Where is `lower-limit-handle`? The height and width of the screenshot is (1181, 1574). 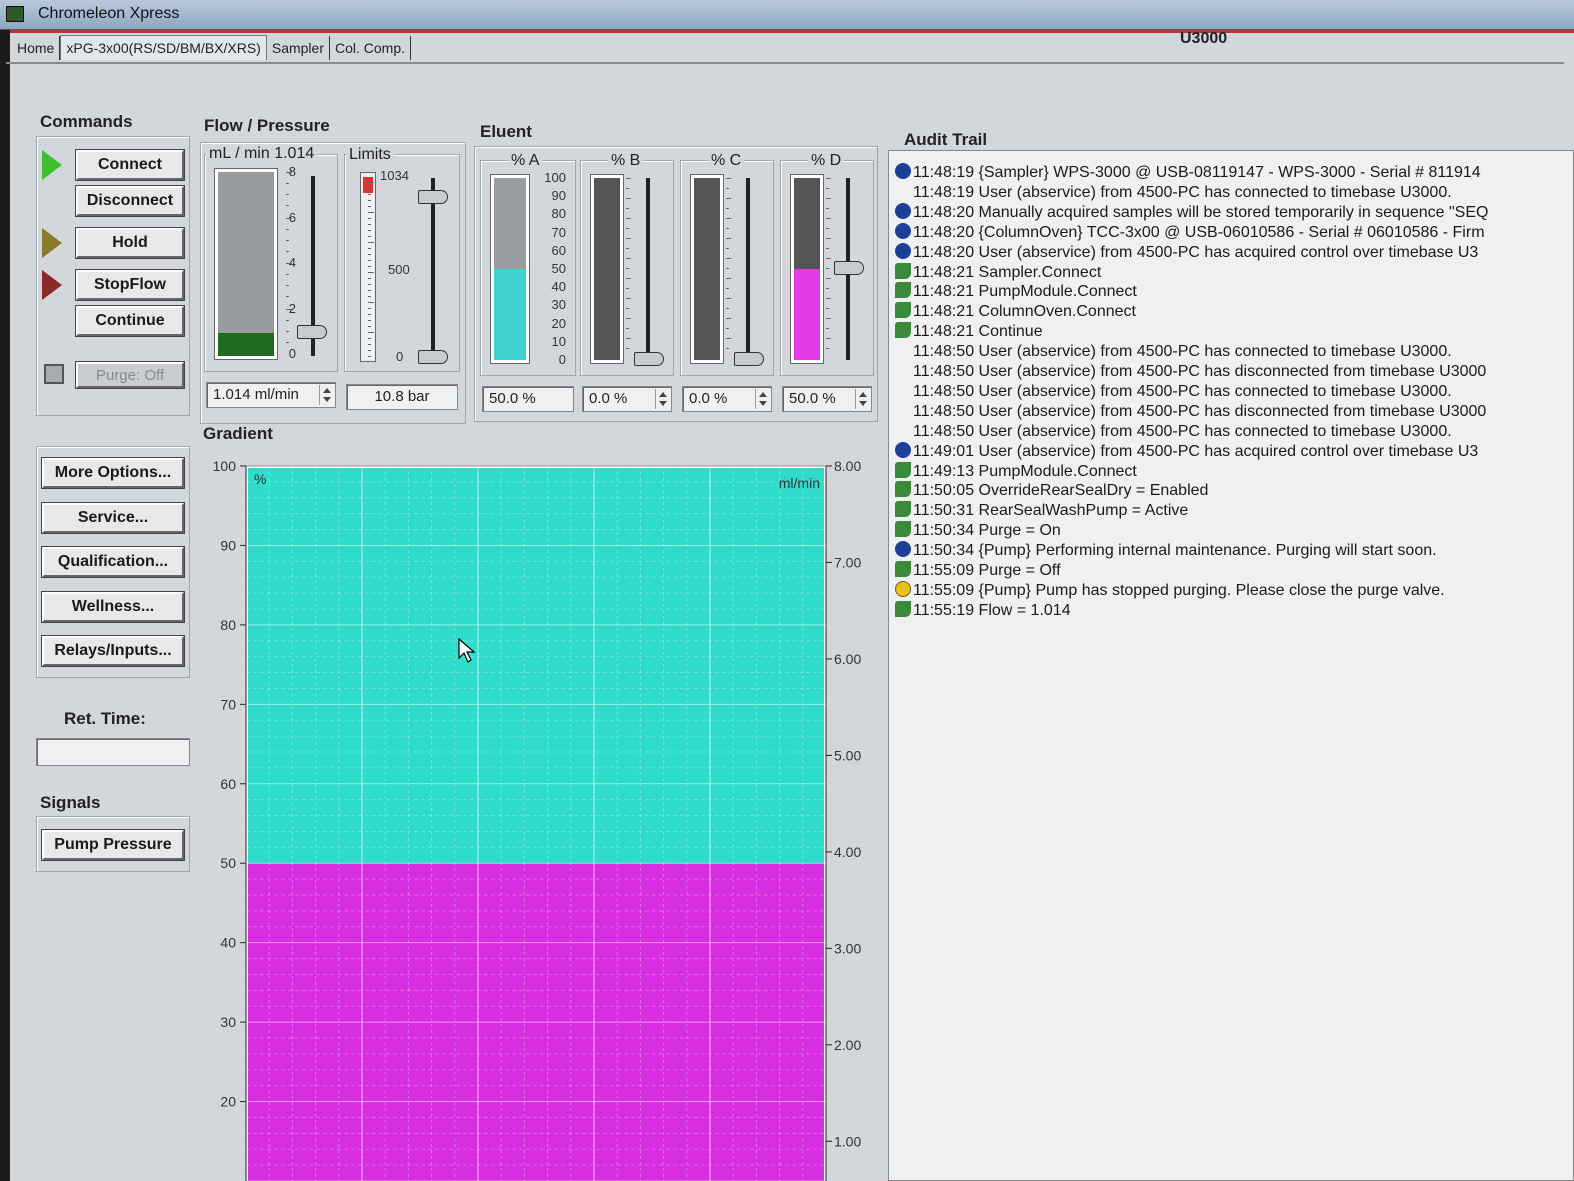 lower-limit-handle is located at coordinates (433, 357).